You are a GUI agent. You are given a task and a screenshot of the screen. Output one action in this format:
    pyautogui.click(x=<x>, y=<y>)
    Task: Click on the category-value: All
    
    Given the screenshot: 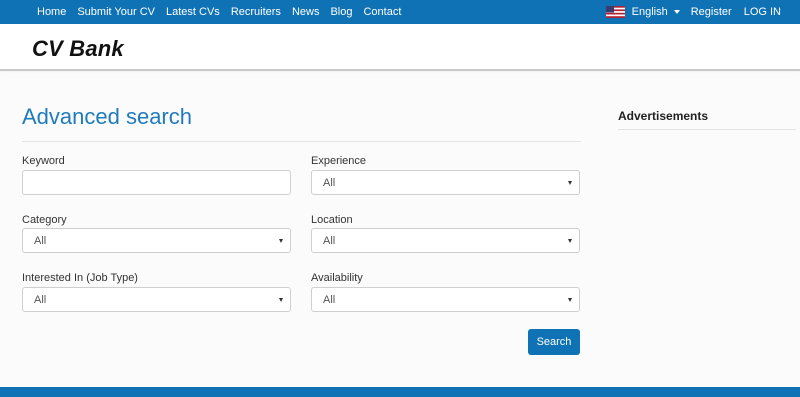 What is the action you would take?
    pyautogui.click(x=40, y=241)
    